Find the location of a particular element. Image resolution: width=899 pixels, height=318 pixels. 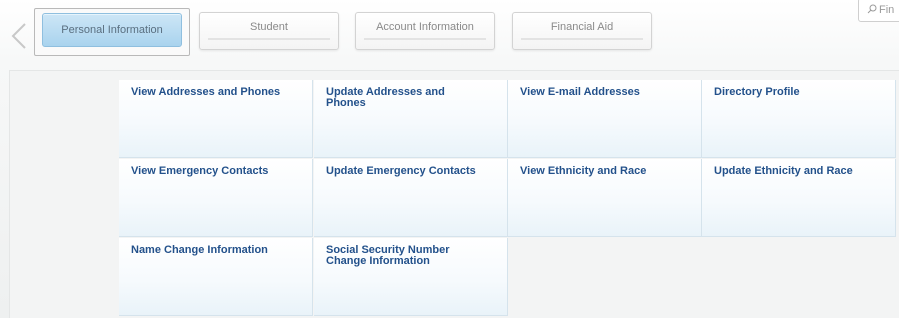

tile-link: View E-mail Addresses is located at coordinates (606, 92).